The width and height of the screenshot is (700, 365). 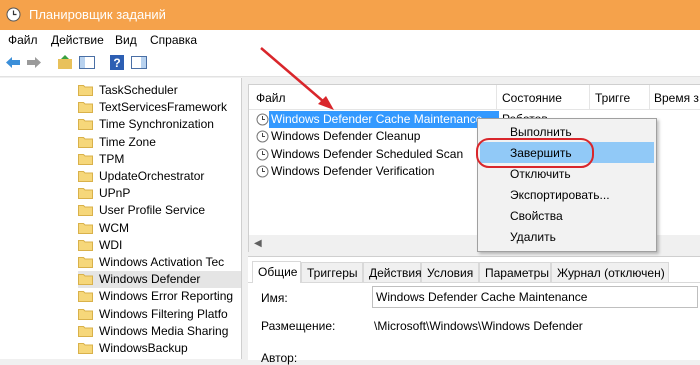 What do you see at coordinates (34, 62) in the screenshot?
I see `forward-arrow-icon` at bounding box center [34, 62].